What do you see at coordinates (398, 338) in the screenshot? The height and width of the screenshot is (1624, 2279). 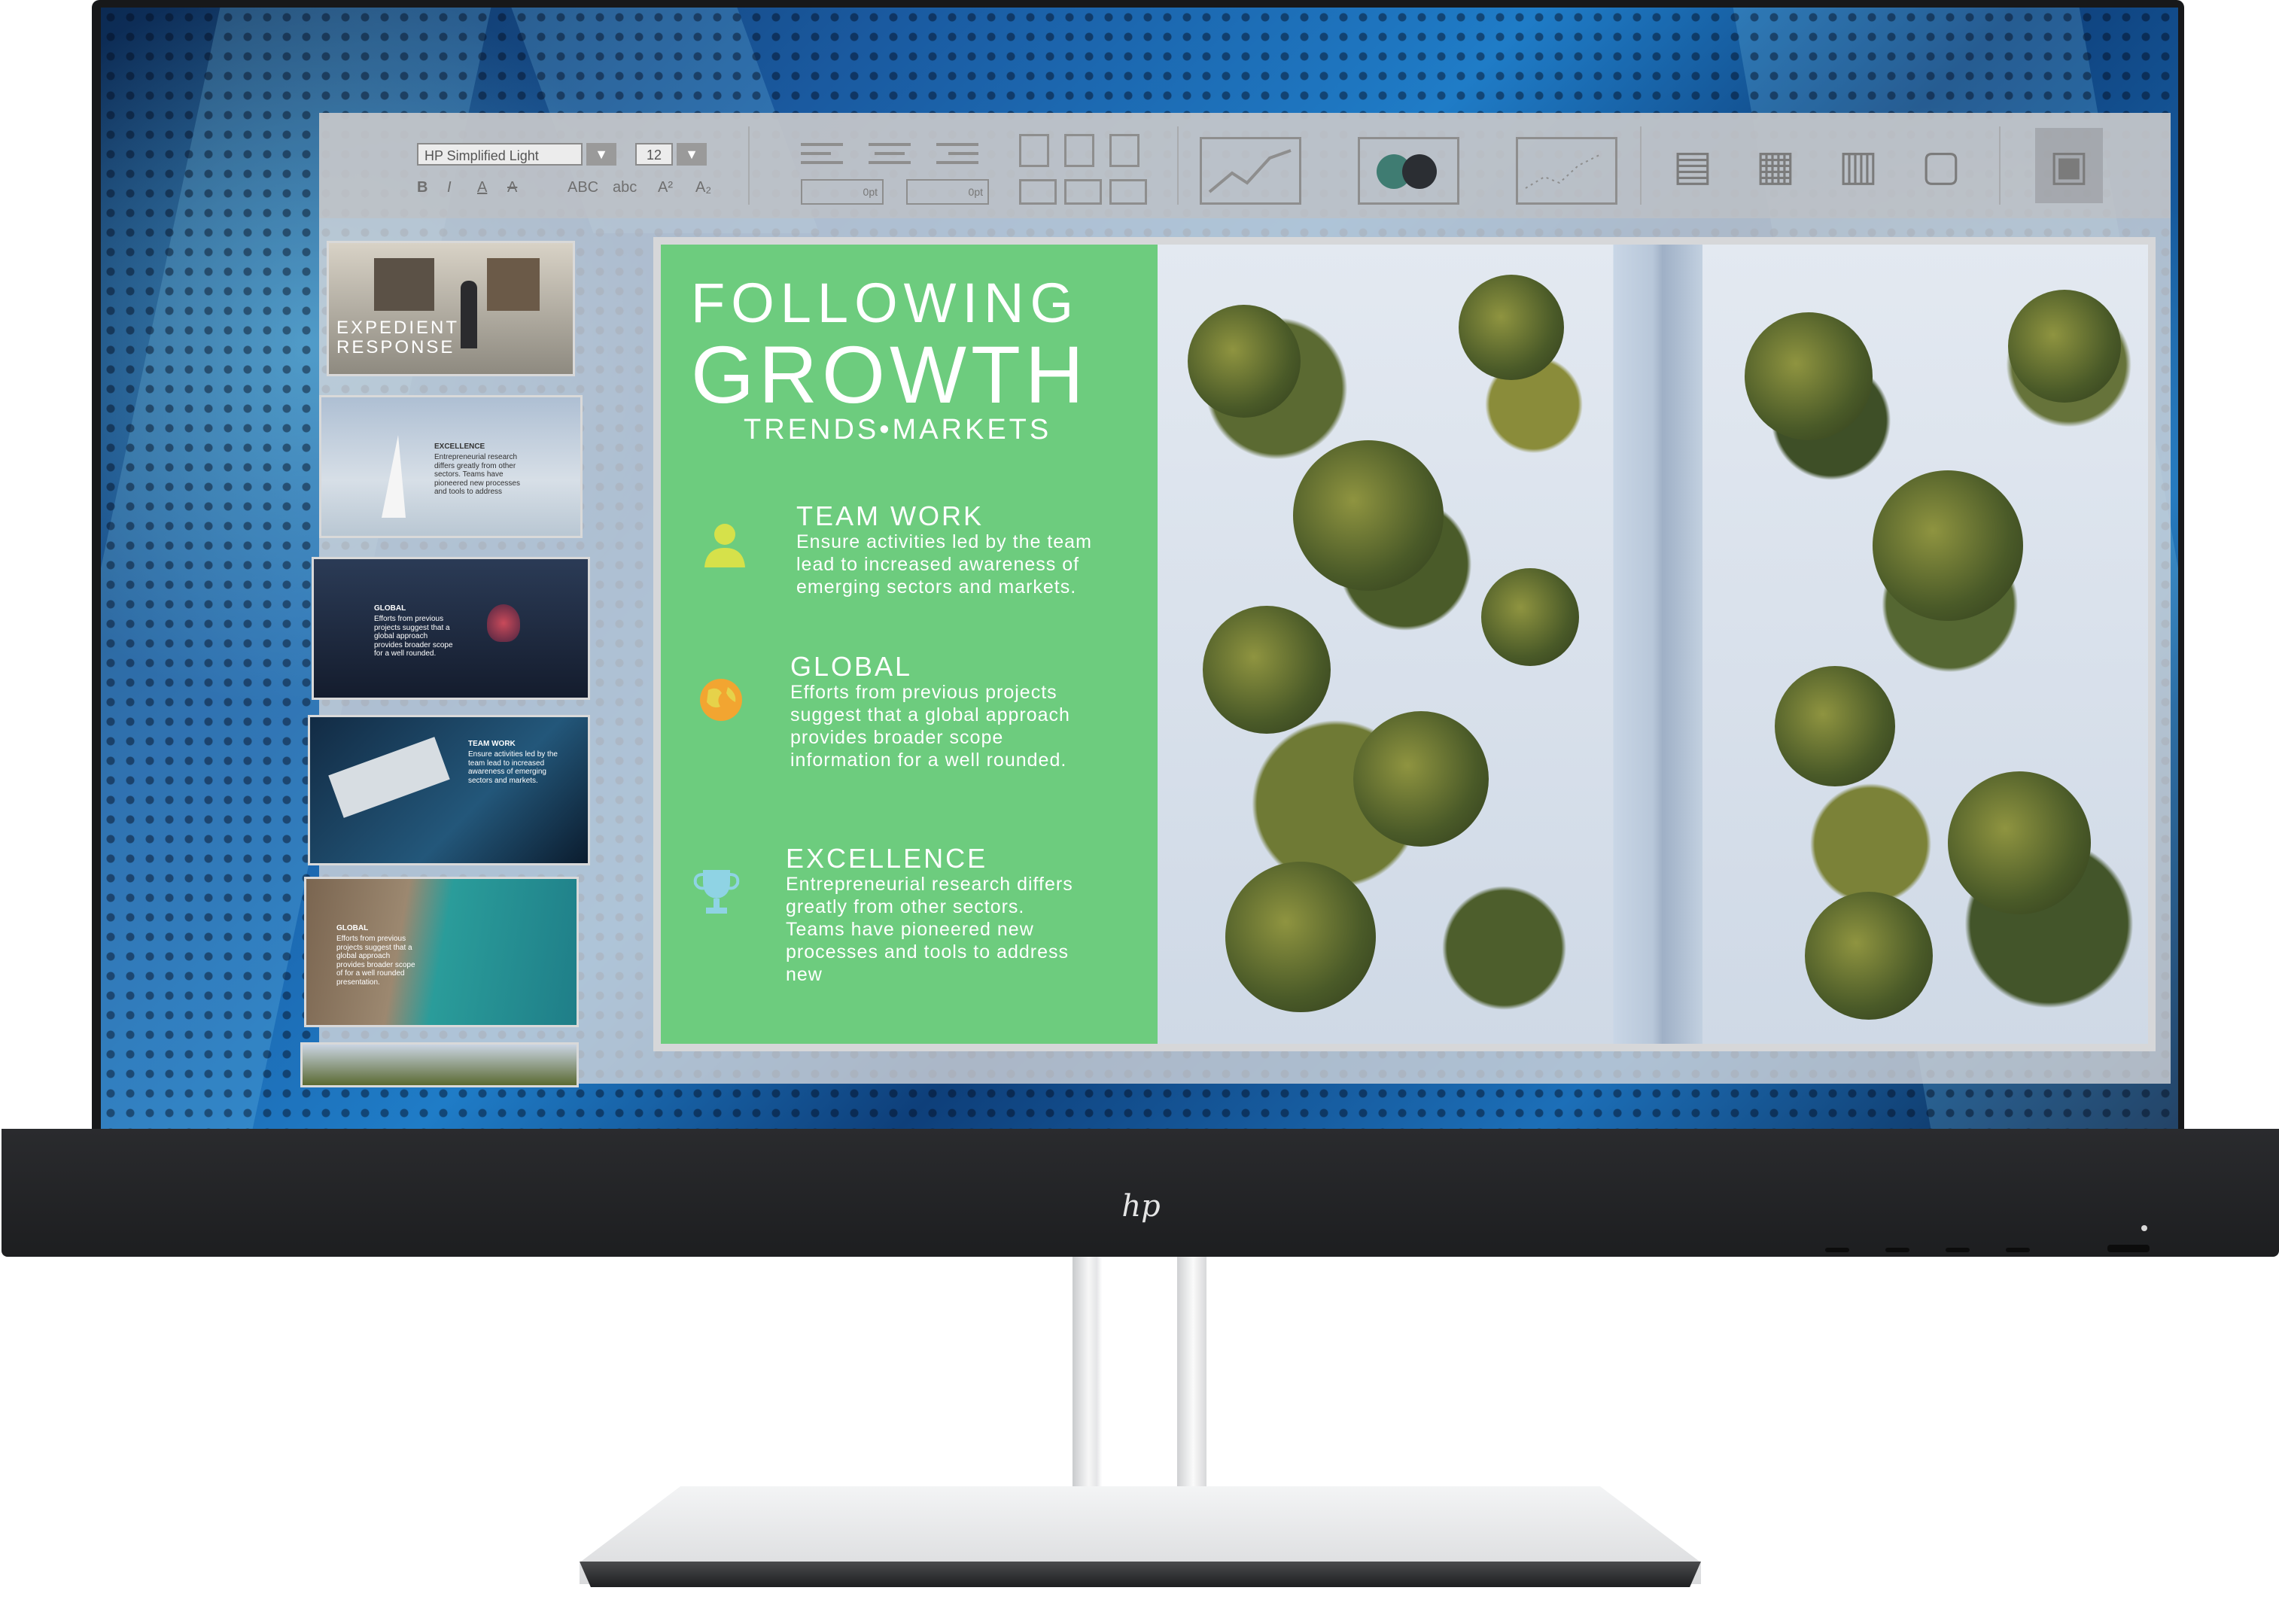 I see `thumbnail-title: EXPEDIENT RESPONSE` at bounding box center [398, 338].